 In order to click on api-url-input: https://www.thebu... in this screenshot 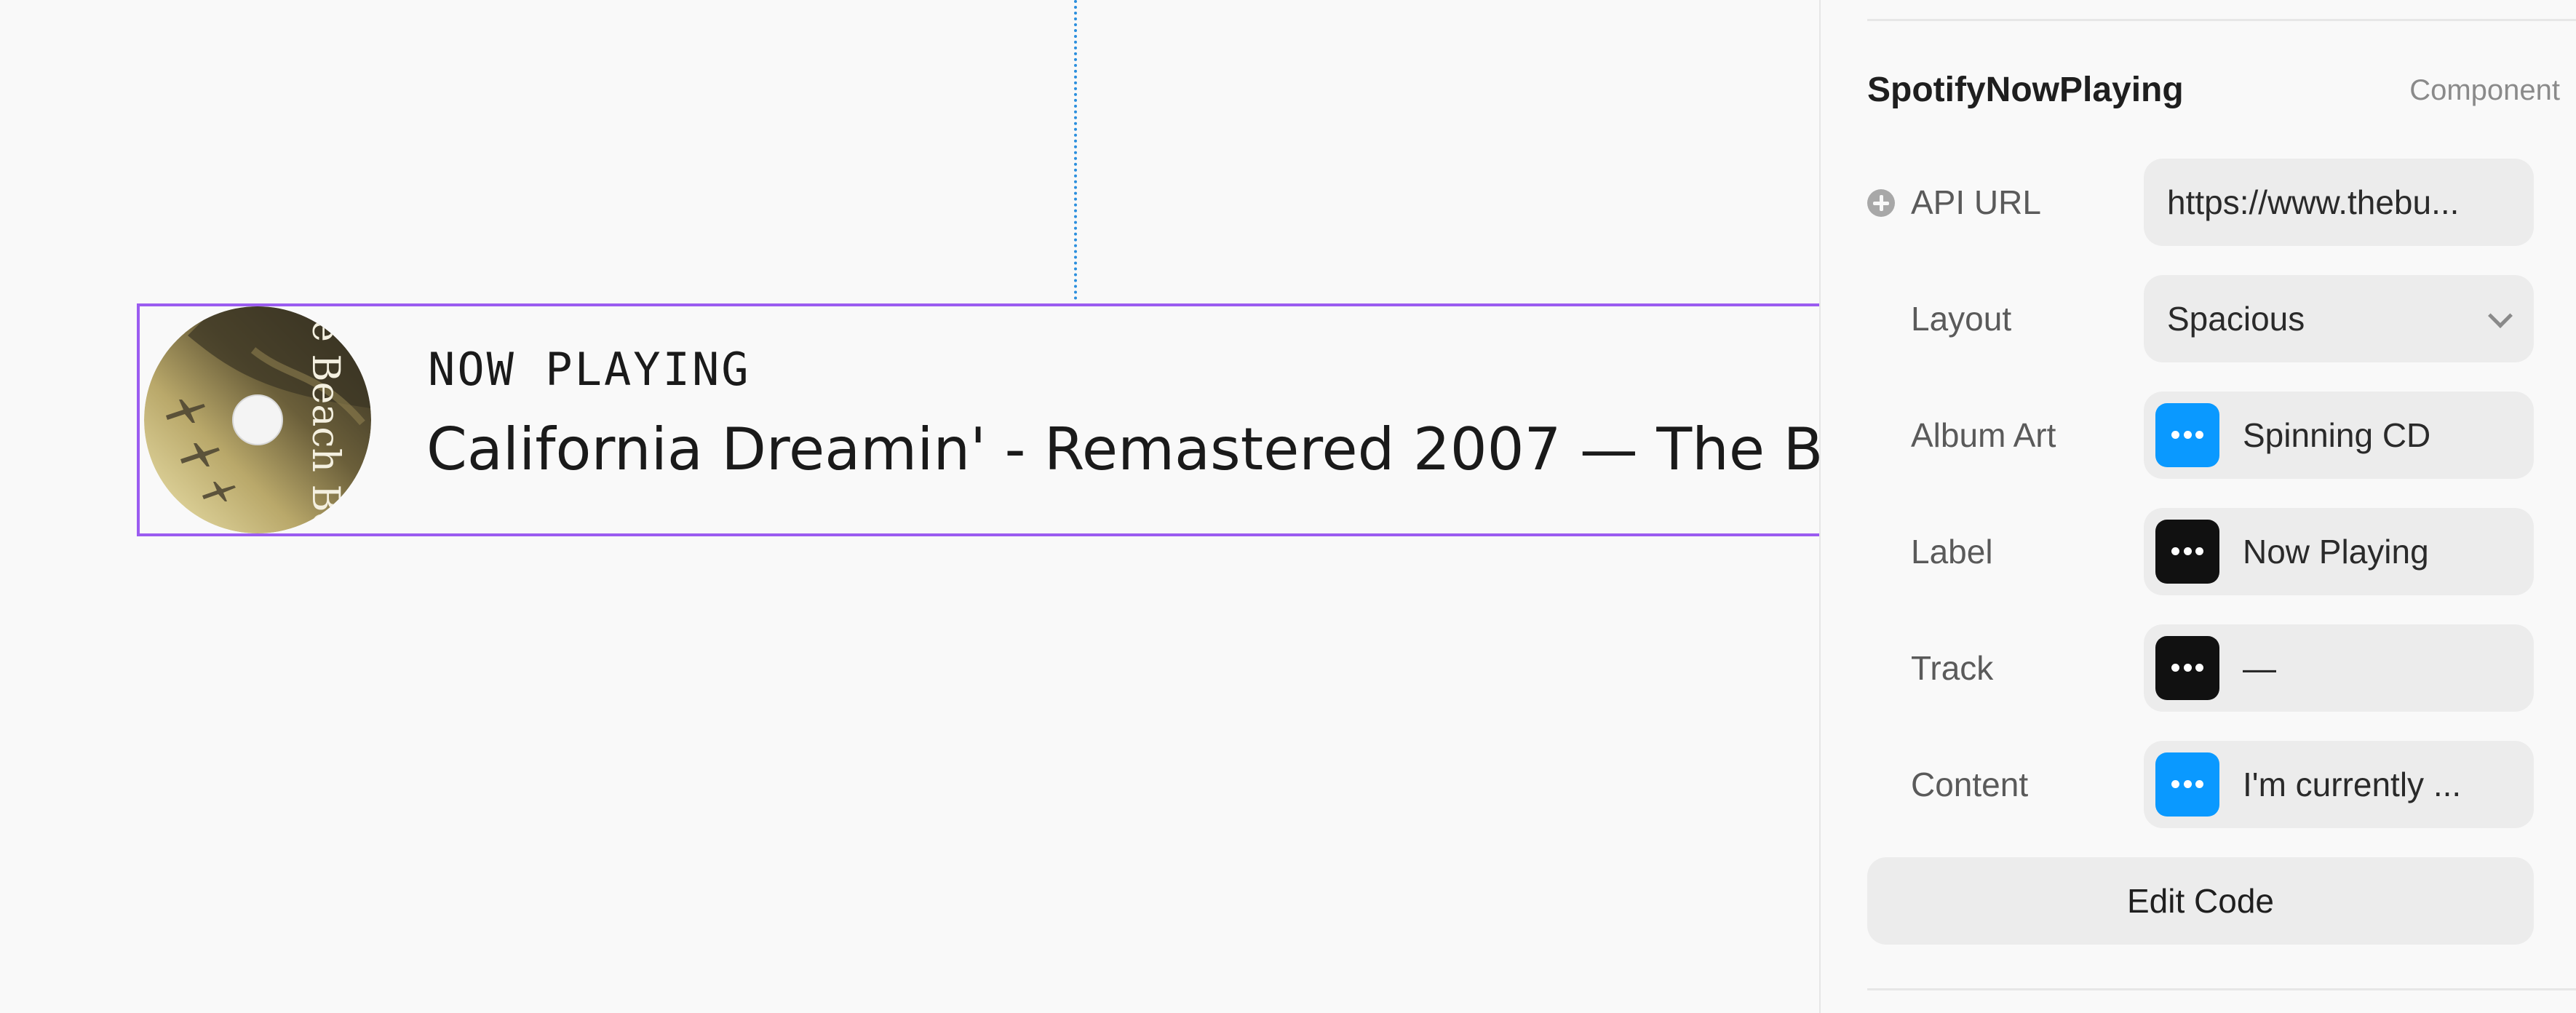, I will do `click(2339, 202)`.